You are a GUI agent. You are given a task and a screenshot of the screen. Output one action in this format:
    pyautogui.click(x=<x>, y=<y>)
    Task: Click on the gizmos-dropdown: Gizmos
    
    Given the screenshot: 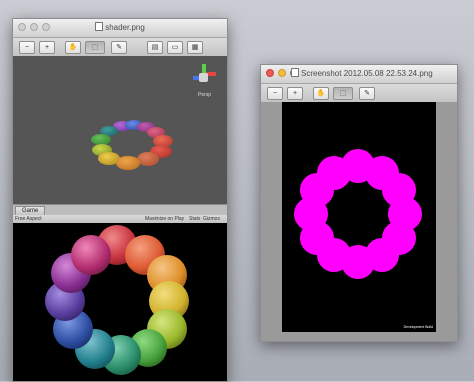 What is the action you would take?
    pyautogui.click(x=211, y=219)
    